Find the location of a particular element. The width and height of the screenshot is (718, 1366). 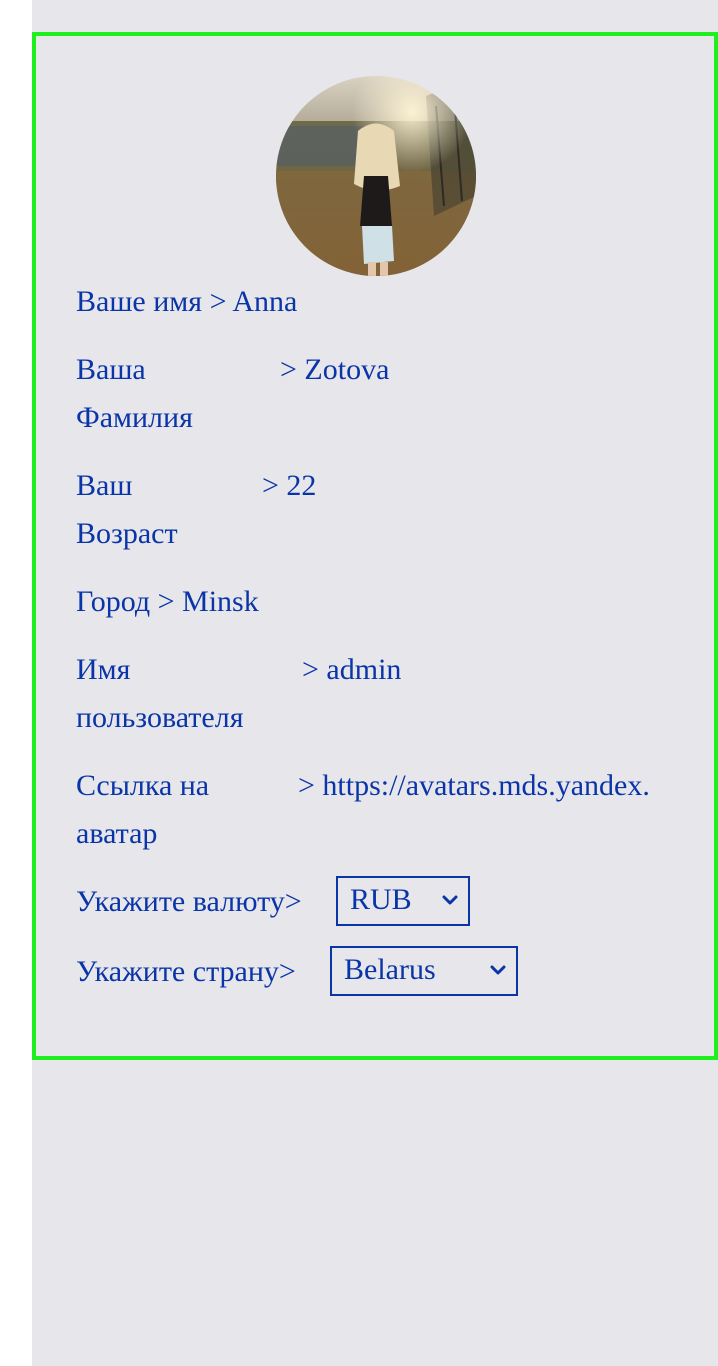

avatar is located at coordinates (376, 176).